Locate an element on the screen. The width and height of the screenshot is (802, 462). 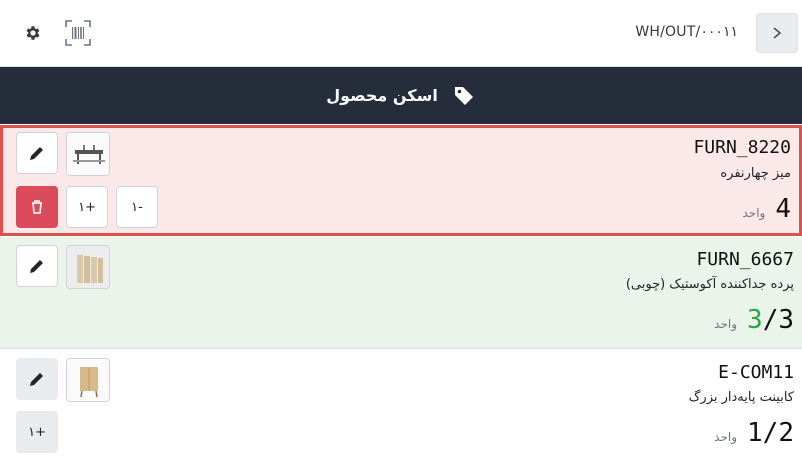
quantity: واحد 1/2 is located at coordinates (754, 433).